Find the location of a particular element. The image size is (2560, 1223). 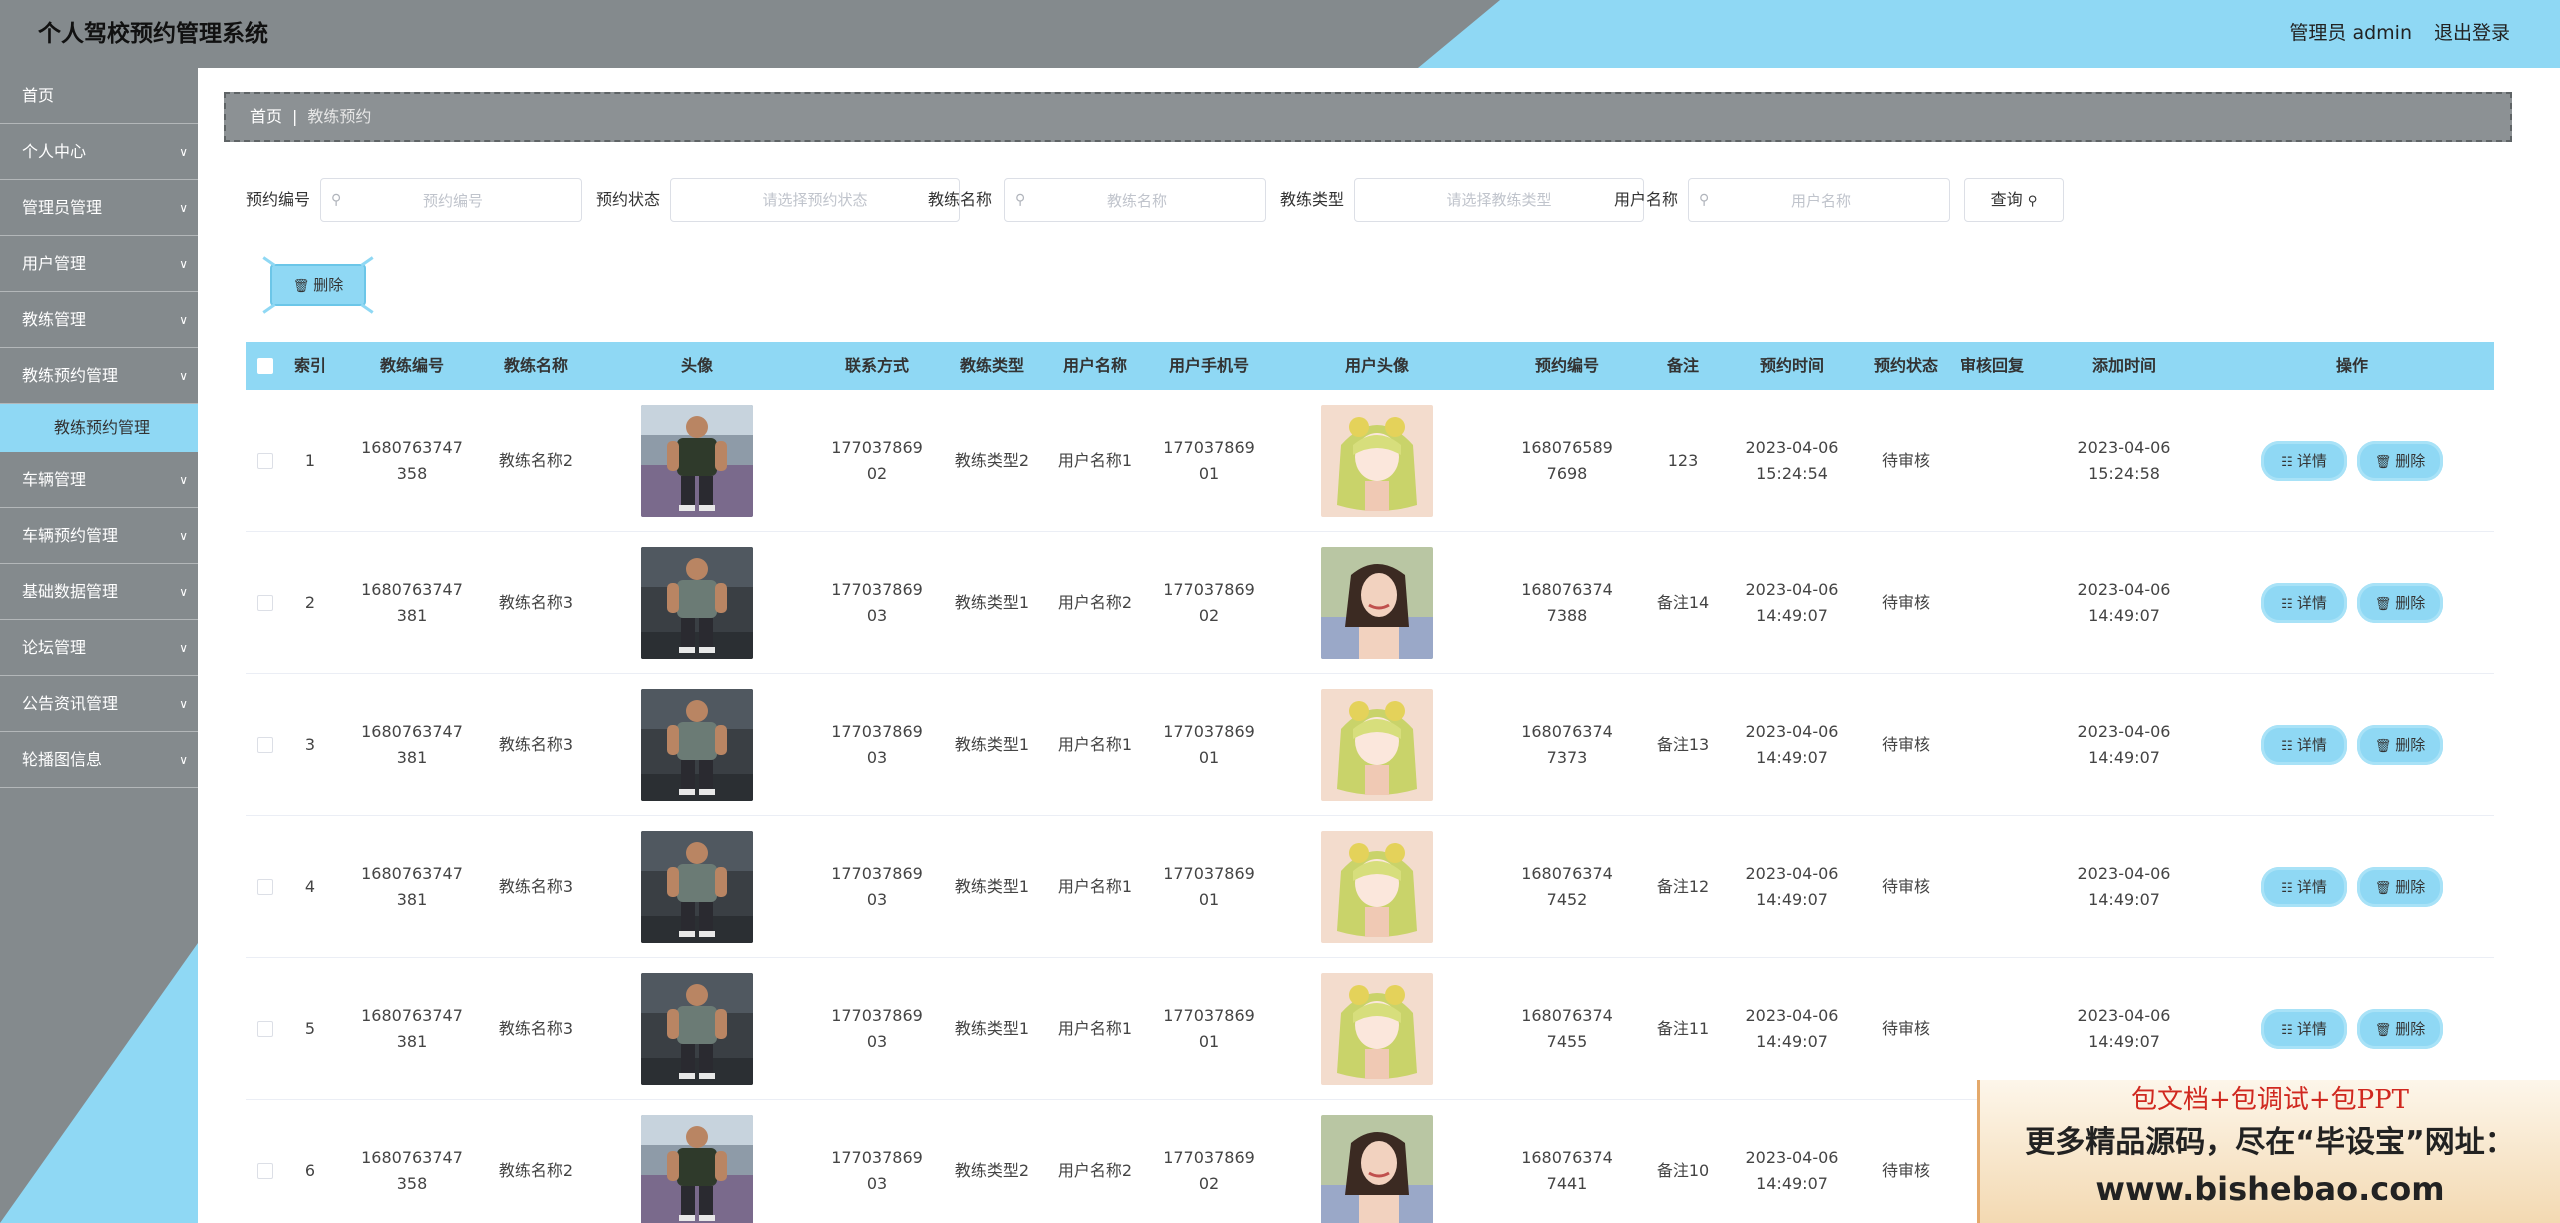

user-name-field: ⚲ is located at coordinates (1820, 200).